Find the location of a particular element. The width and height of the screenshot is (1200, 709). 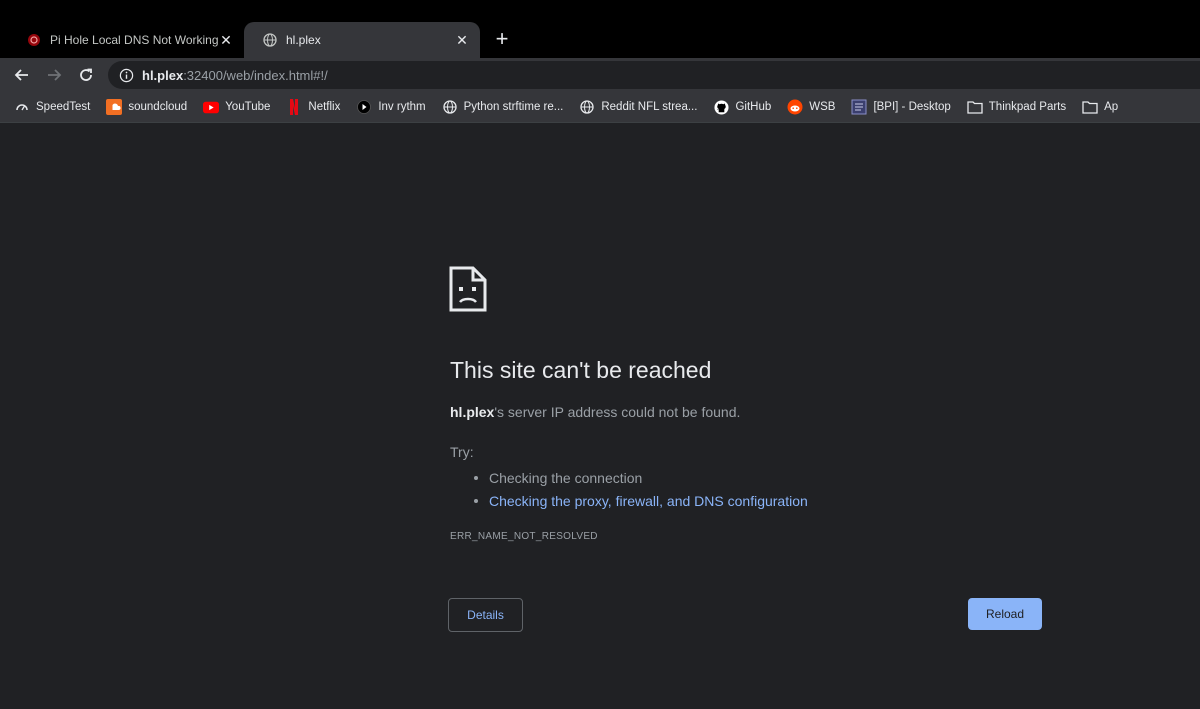

bookmark-speedtest: SpeedTest is located at coordinates (52, 107).